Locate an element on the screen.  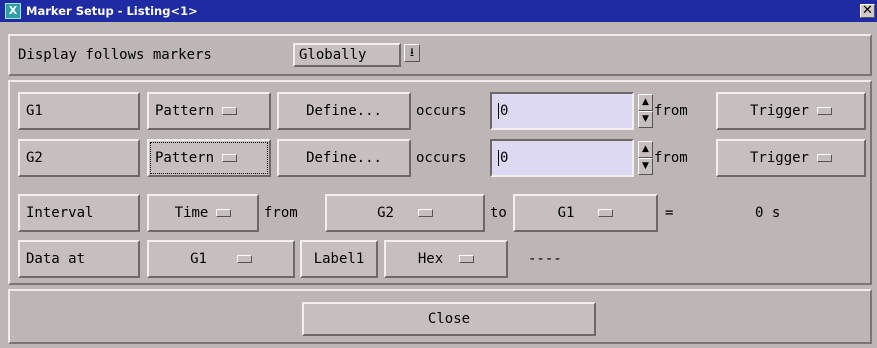
display-follows-label: Display follows markers is located at coordinates (115, 55).